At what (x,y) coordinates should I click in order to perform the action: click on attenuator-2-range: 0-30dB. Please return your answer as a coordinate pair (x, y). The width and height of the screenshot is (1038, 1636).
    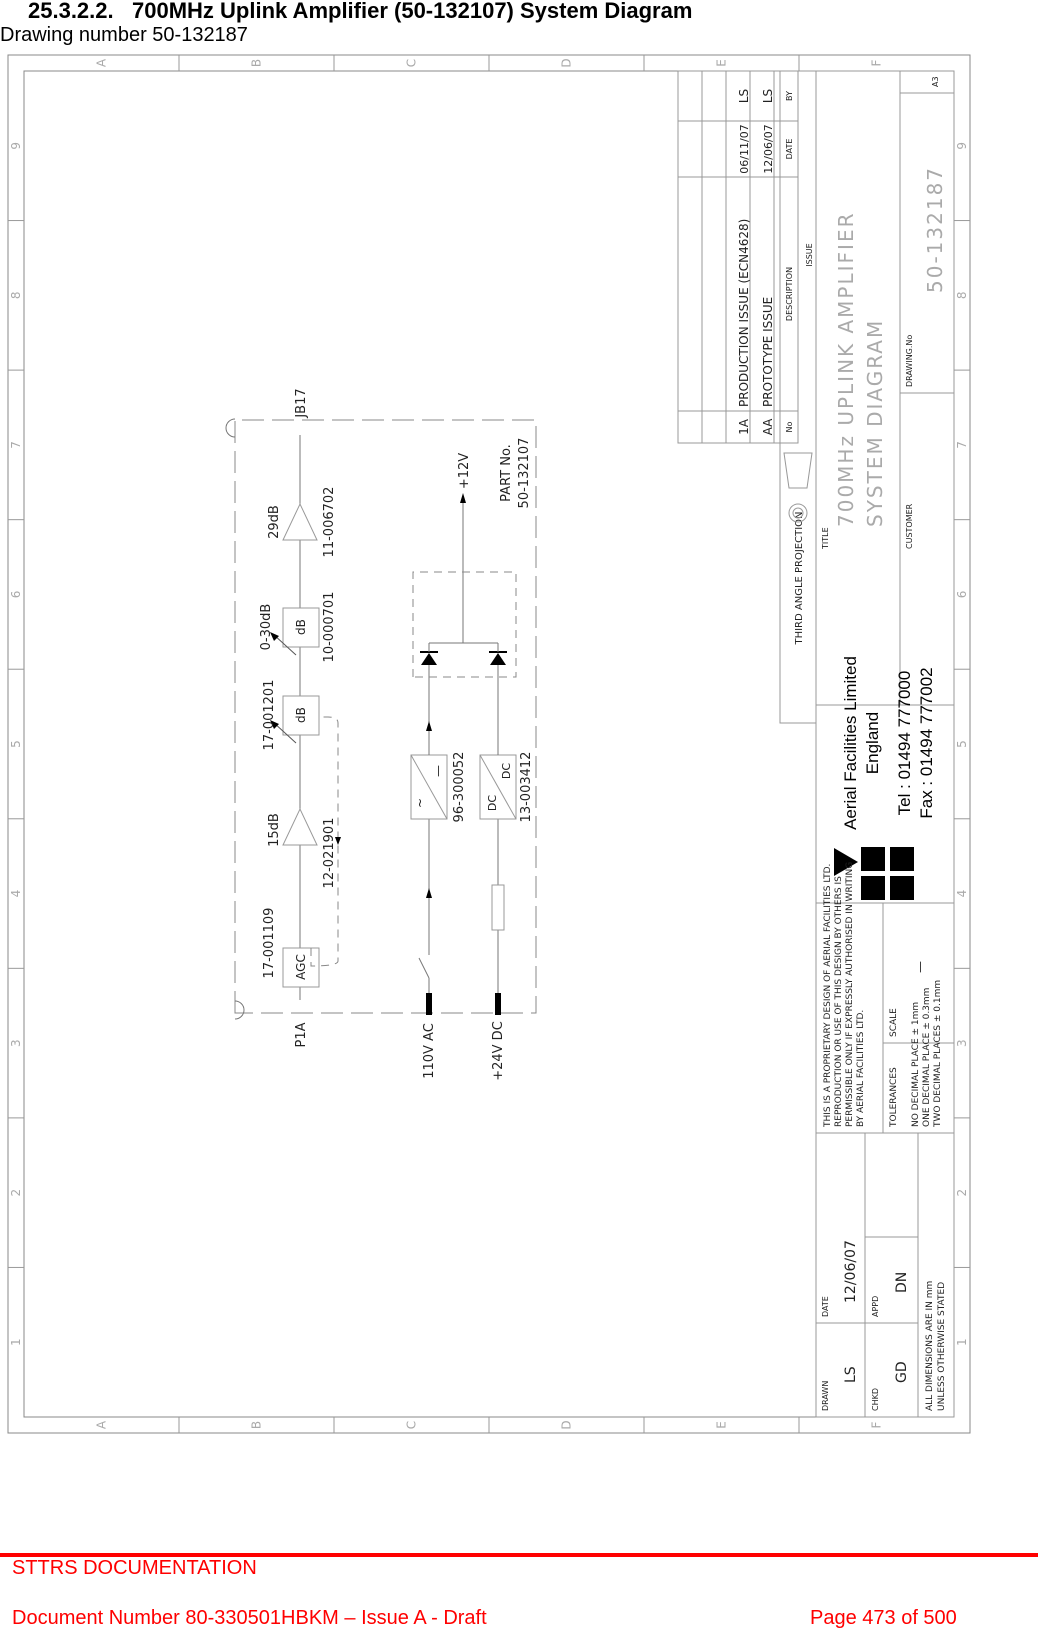
    Looking at the image, I should click on (266, 627).